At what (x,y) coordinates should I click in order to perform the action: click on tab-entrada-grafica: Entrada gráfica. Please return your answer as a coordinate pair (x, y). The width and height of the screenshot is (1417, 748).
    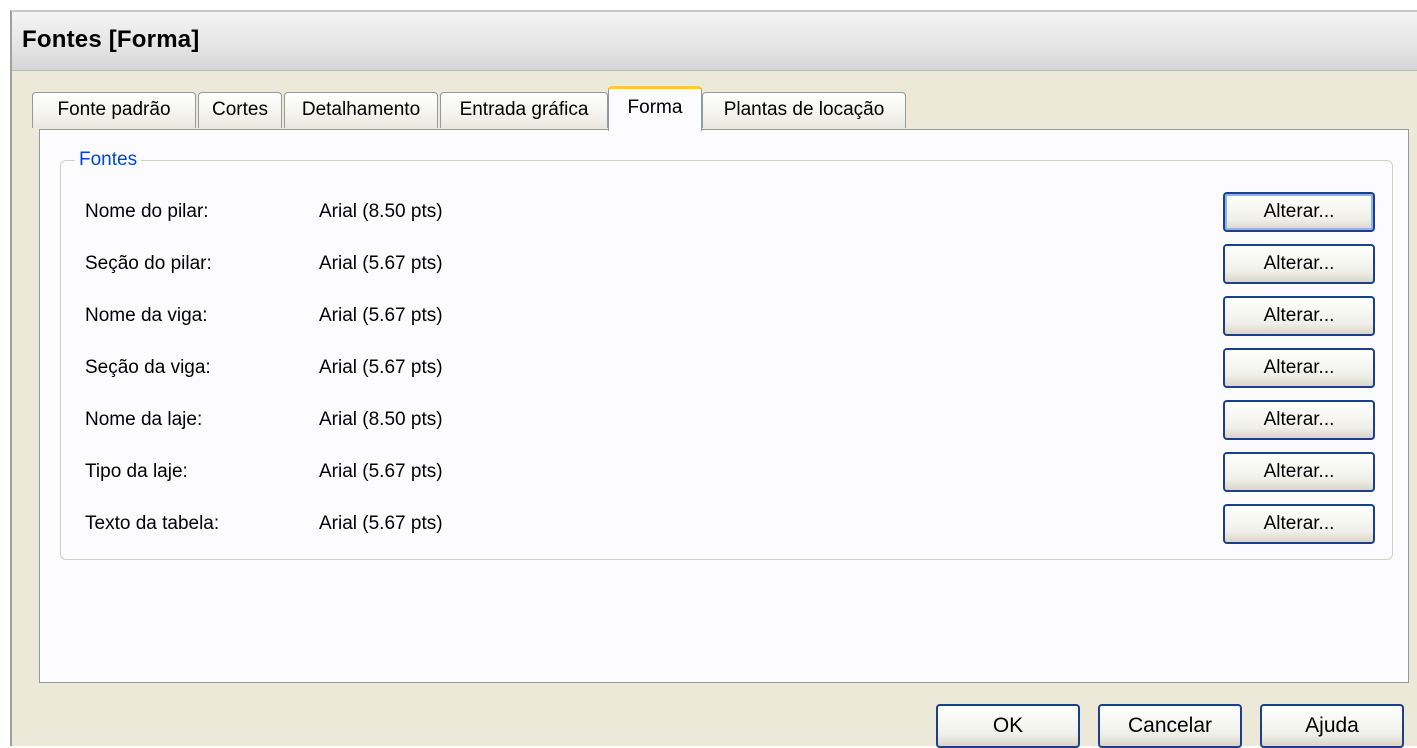
    Looking at the image, I should click on (524, 110).